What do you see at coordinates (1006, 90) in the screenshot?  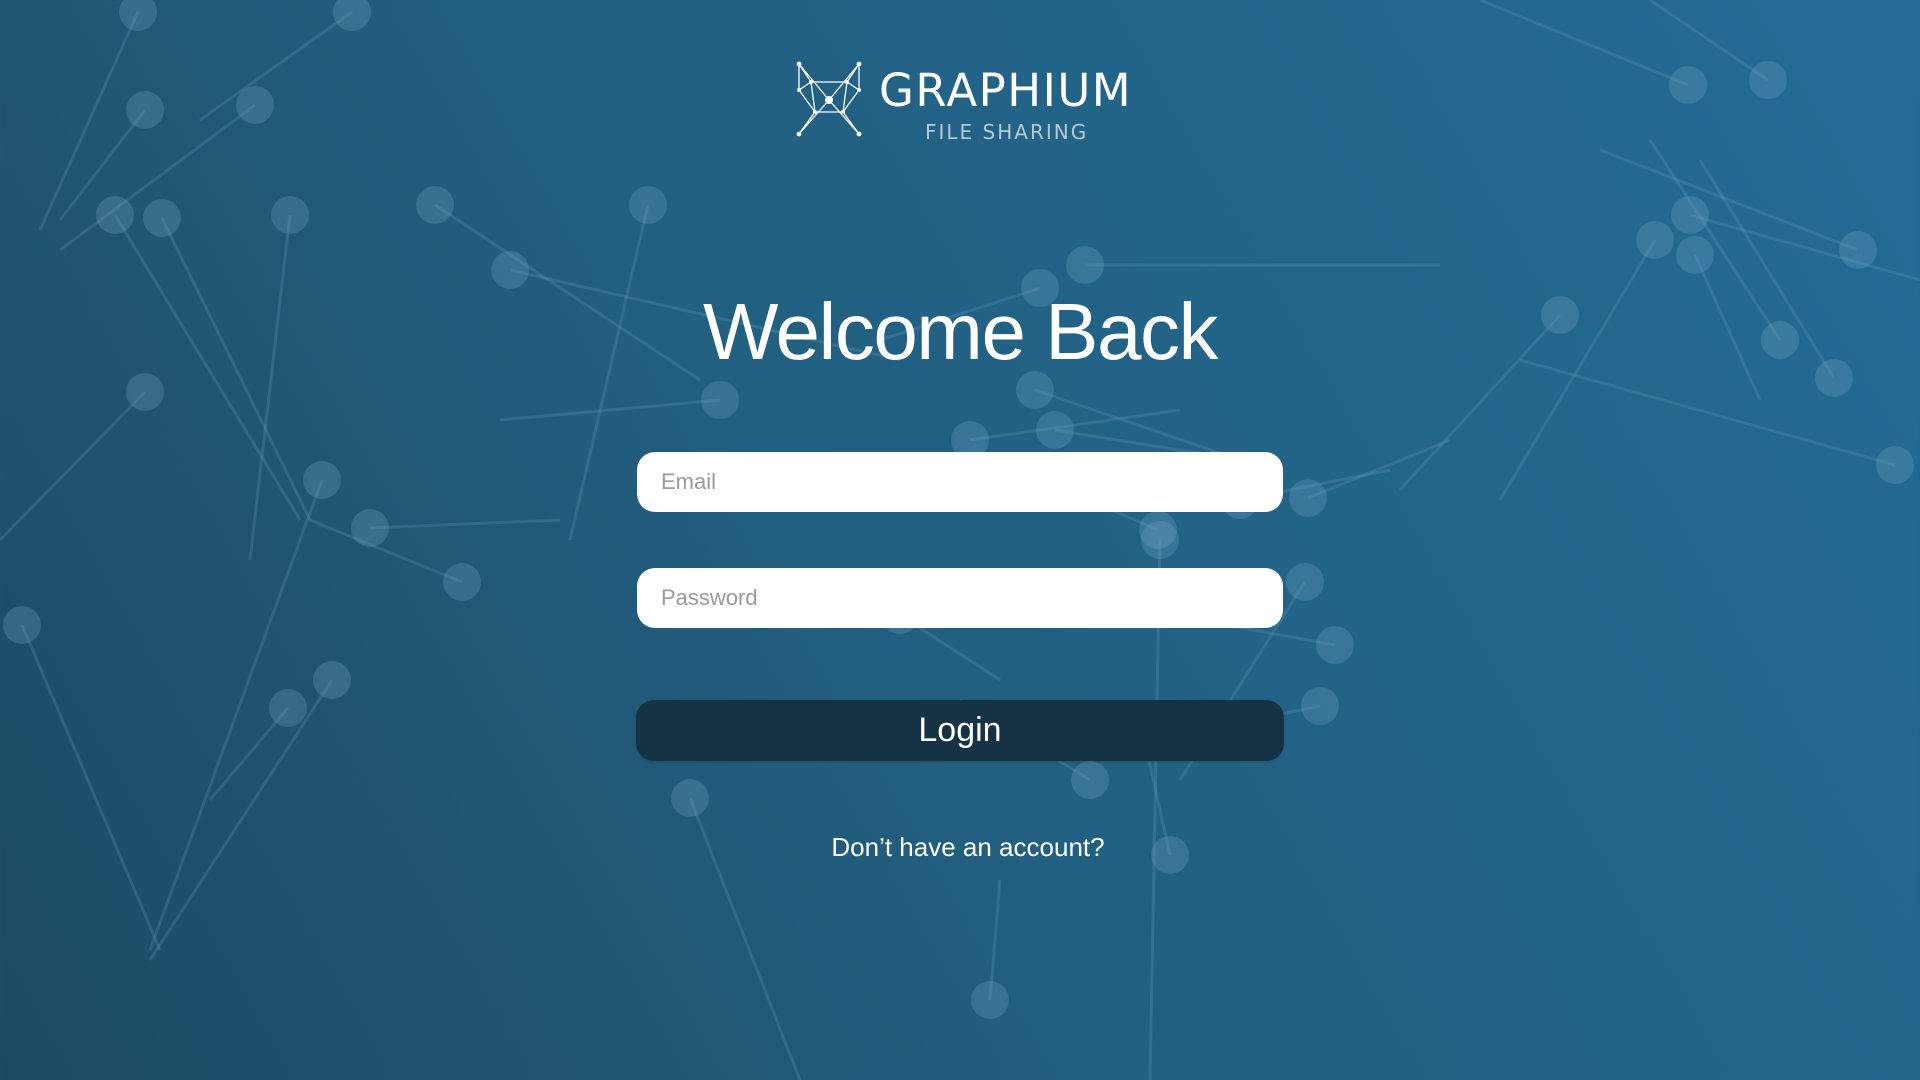 I see `brand-name: GRAPHIUM` at bounding box center [1006, 90].